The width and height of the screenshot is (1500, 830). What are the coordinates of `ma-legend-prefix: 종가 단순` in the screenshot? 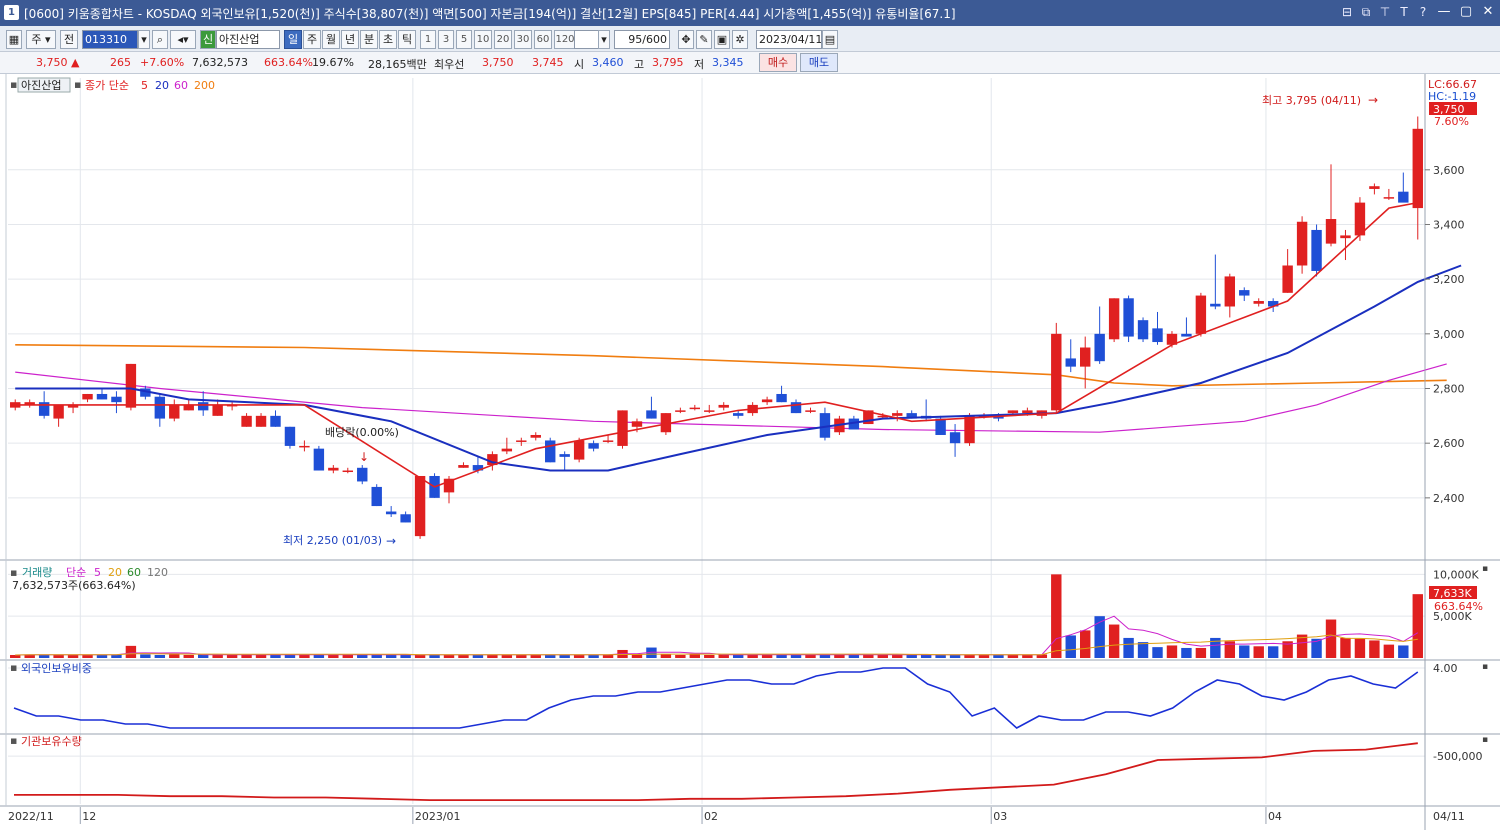 It's located at (107, 85).